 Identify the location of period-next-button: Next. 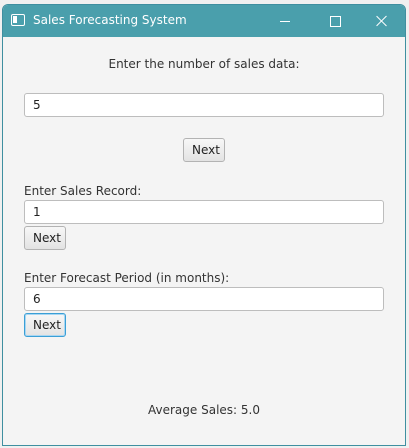
(45, 325).